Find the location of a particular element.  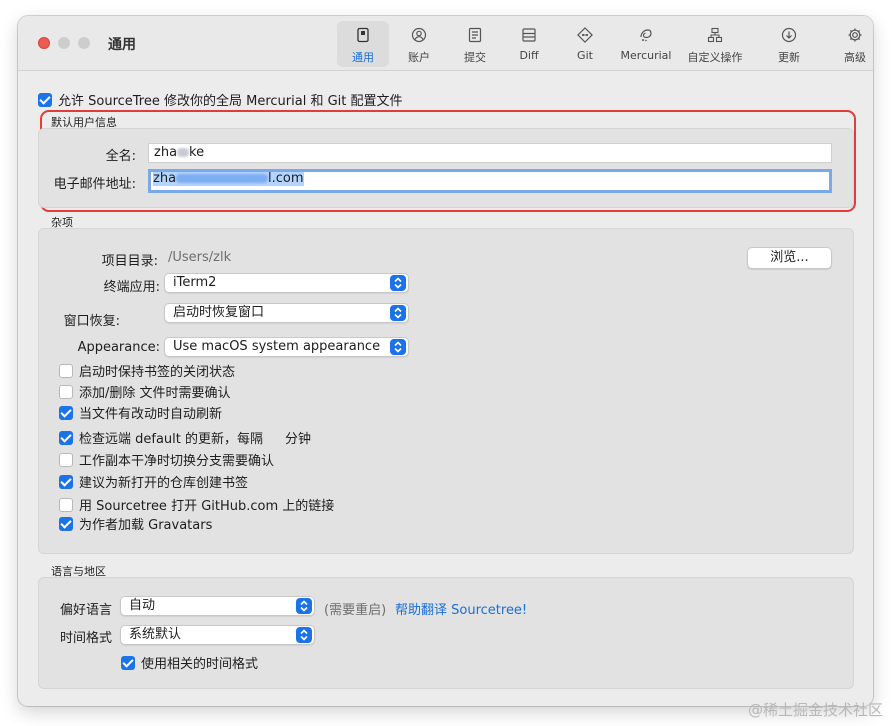

tab-advanced: 高级 is located at coordinates (851, 44).